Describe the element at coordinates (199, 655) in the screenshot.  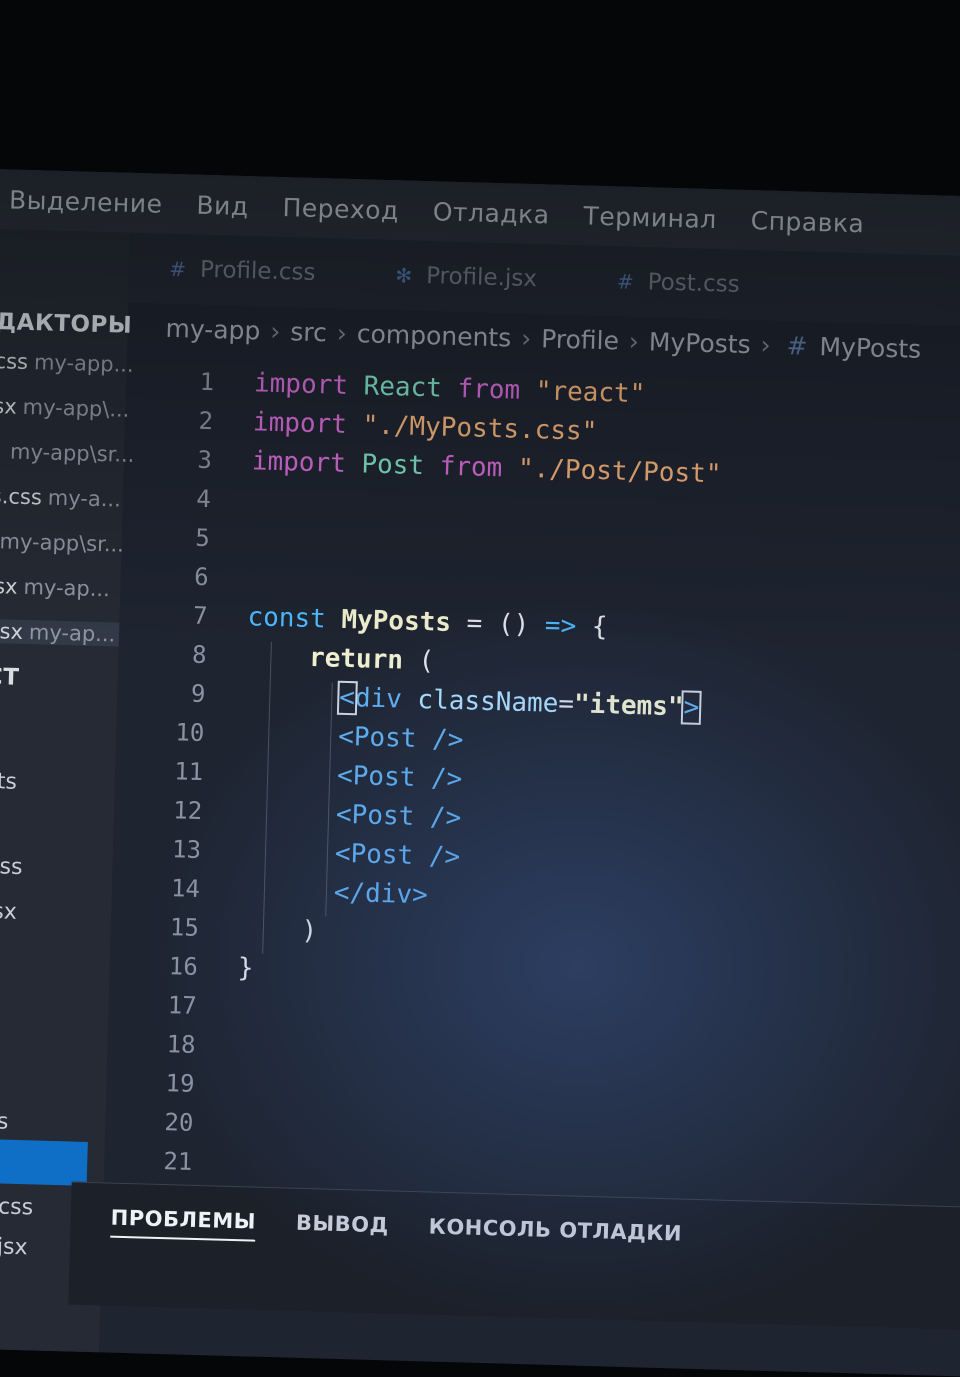
I see `line-number: 8` at that location.